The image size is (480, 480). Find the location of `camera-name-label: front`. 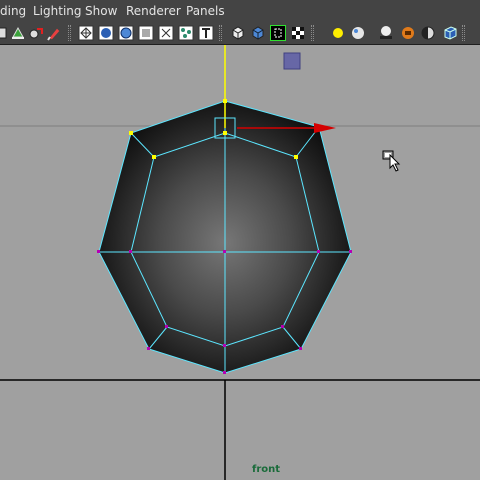

camera-name-label: front is located at coordinates (266, 469).